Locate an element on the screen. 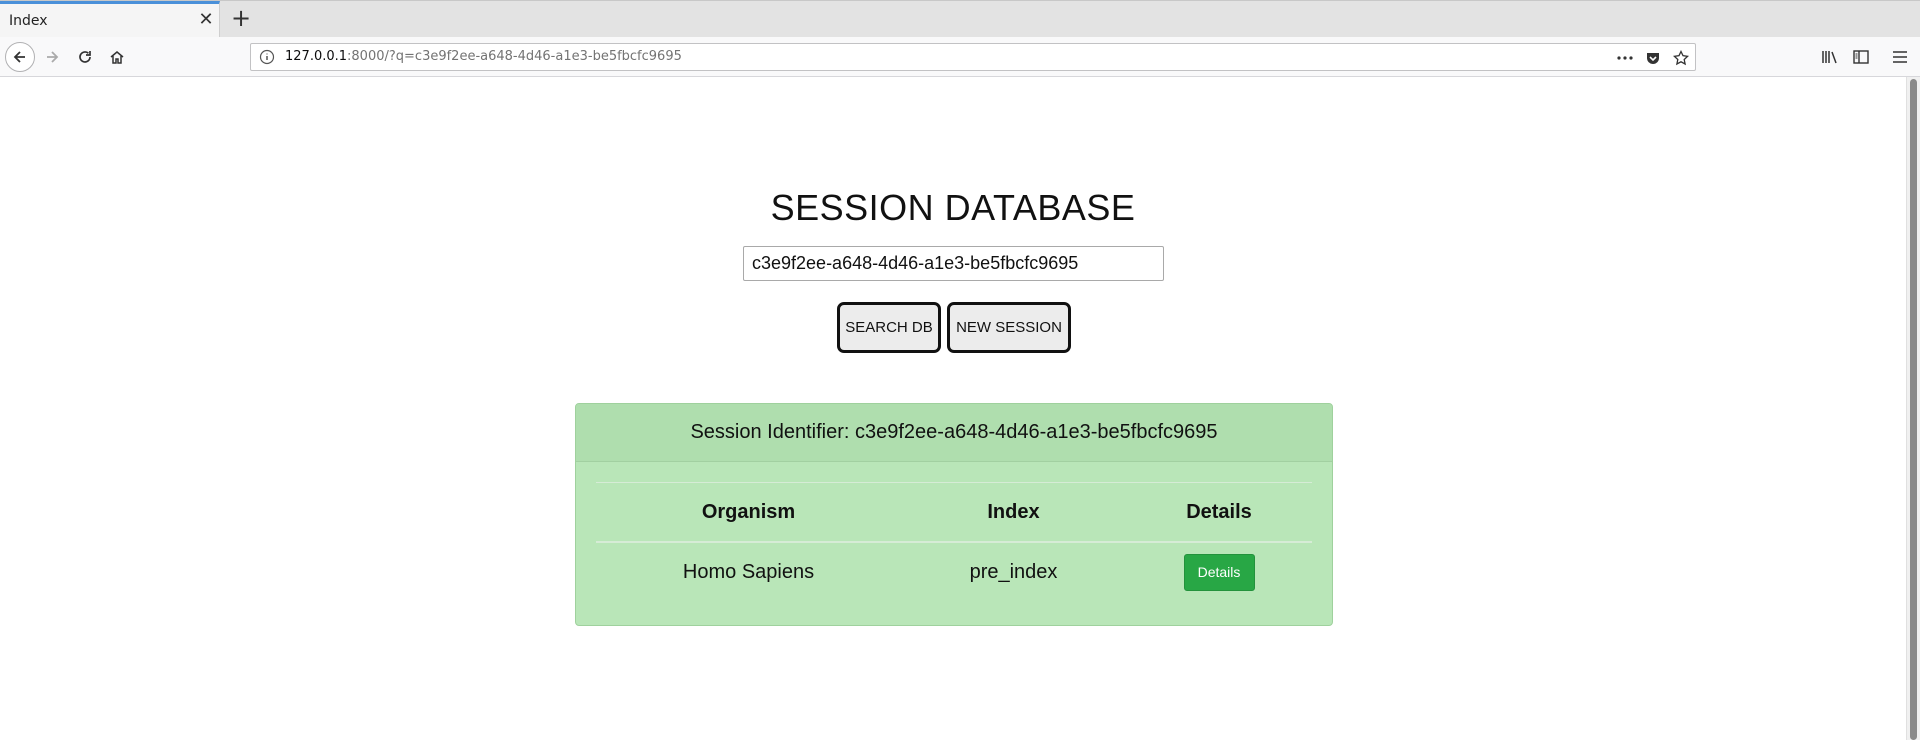  scrollbar-thumb is located at coordinates (1913, 409).